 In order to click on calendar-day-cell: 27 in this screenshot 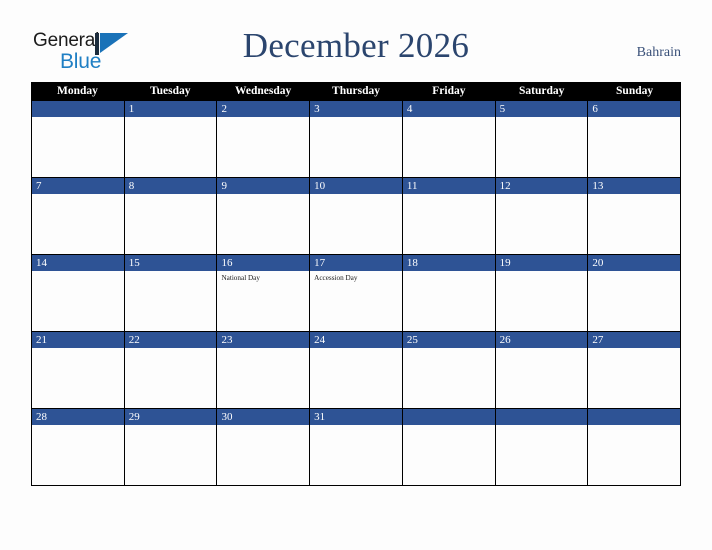, I will do `click(634, 370)`.